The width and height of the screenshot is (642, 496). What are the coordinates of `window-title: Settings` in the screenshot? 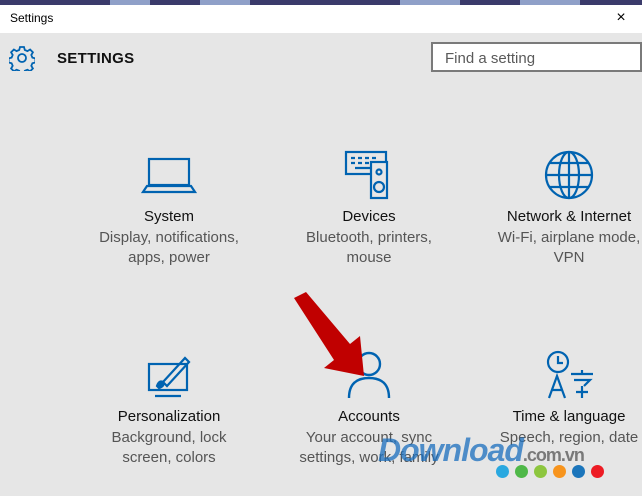 It's located at (32, 18).